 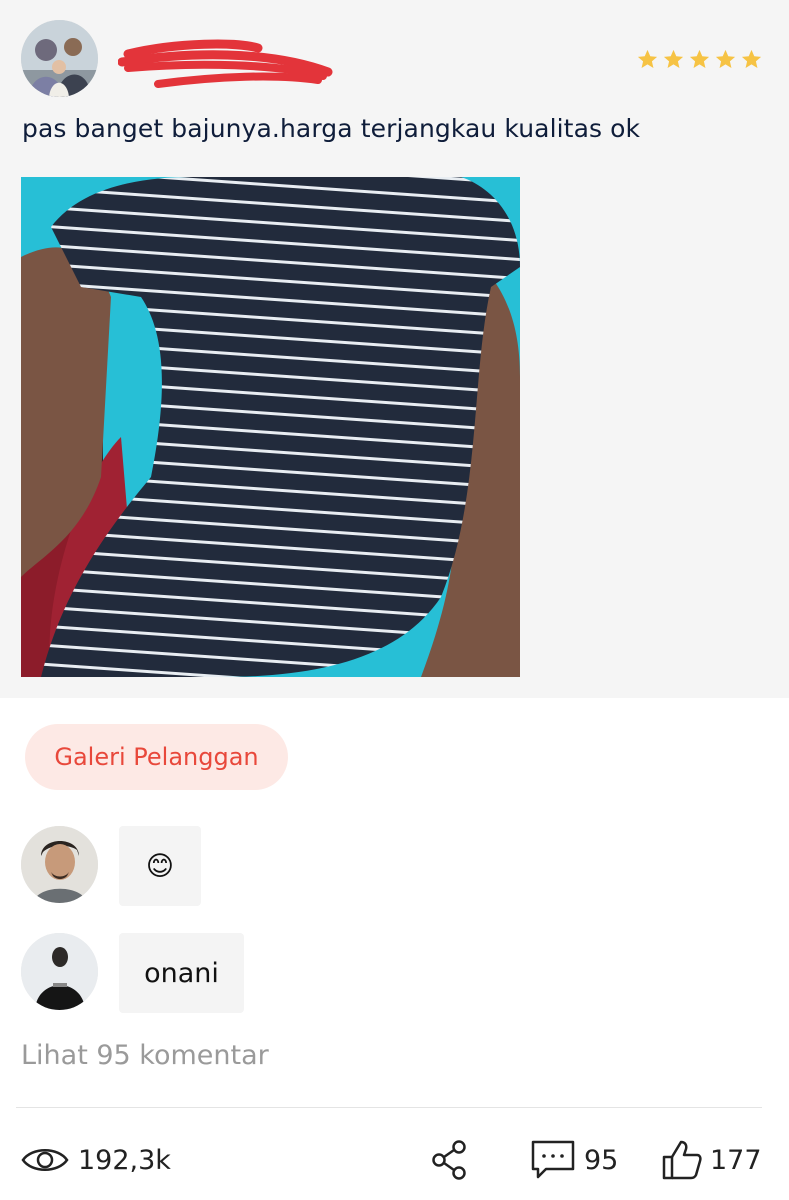 What do you see at coordinates (156, 757) in the screenshot?
I see `customer-gallery-button: Galeri Pelanggan` at bounding box center [156, 757].